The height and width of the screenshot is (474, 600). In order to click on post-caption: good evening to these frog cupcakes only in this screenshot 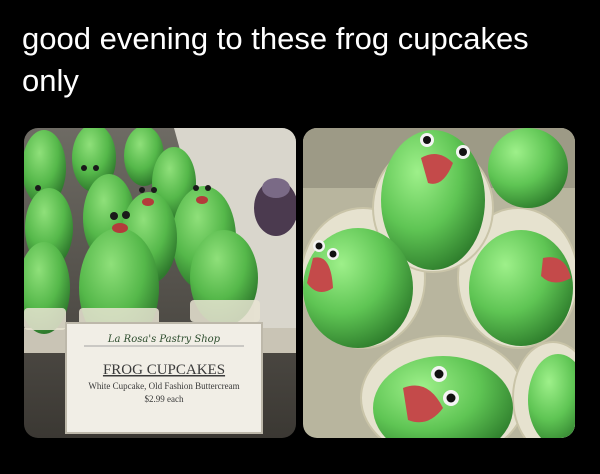, I will do `click(275, 59)`.